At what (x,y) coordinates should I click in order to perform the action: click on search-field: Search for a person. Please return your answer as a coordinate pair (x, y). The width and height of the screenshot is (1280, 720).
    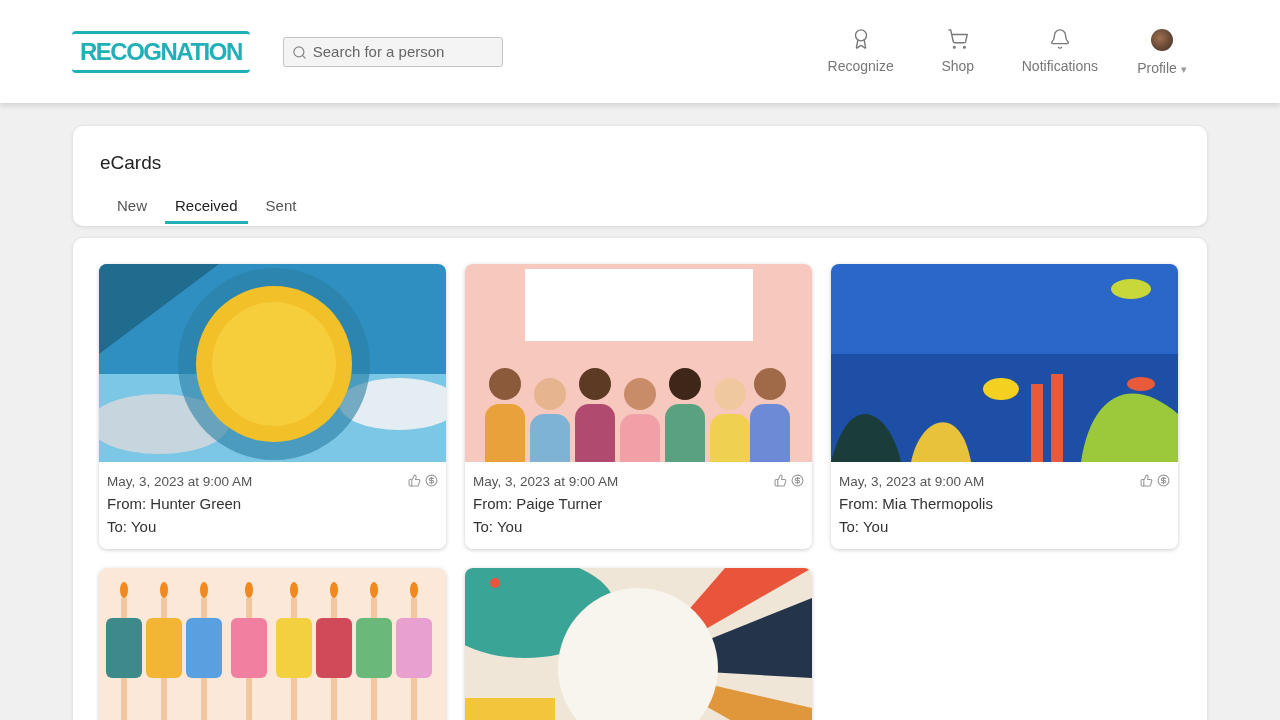
    Looking at the image, I should click on (392, 51).